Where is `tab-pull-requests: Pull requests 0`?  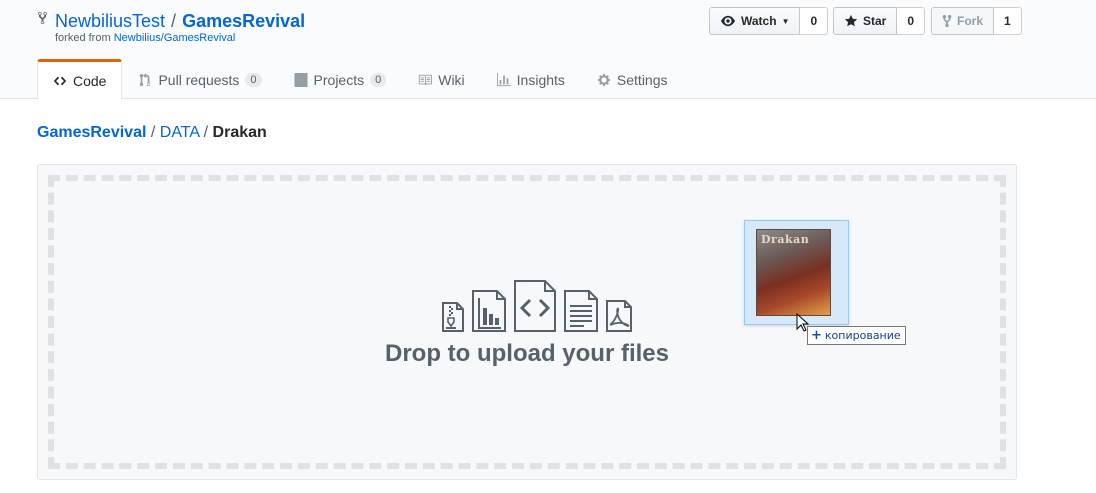 tab-pull-requests: Pull requests 0 is located at coordinates (199, 79).